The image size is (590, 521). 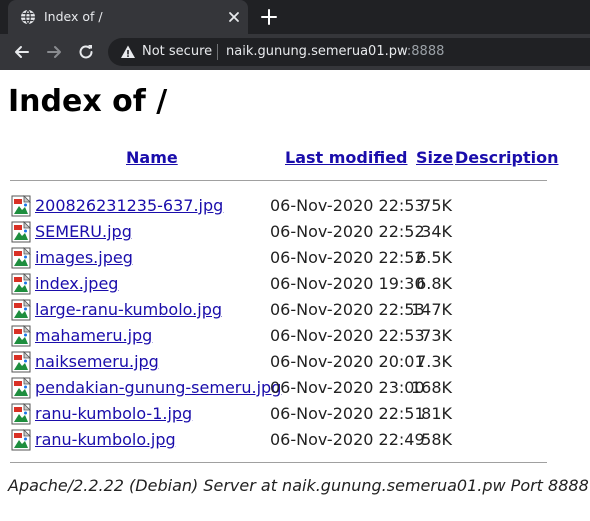 What do you see at coordinates (347, 283) in the screenshot?
I see `file-modified: 06-Nov-2020 19:30` at bounding box center [347, 283].